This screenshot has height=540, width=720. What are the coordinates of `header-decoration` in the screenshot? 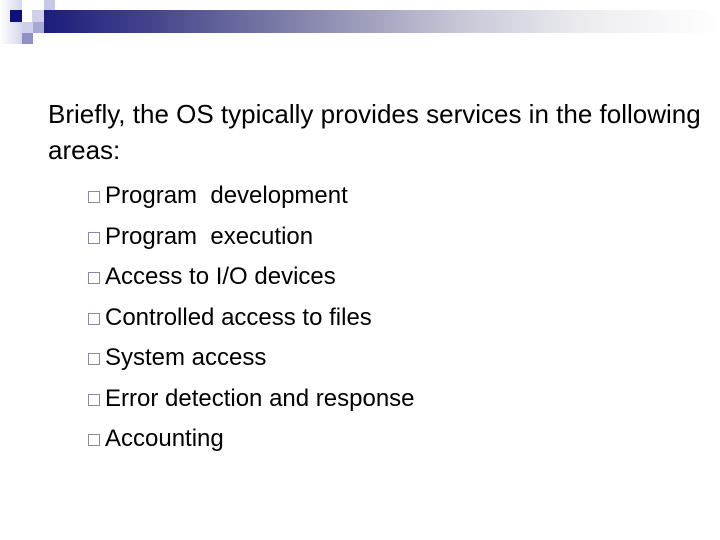 It's located at (360, 25).